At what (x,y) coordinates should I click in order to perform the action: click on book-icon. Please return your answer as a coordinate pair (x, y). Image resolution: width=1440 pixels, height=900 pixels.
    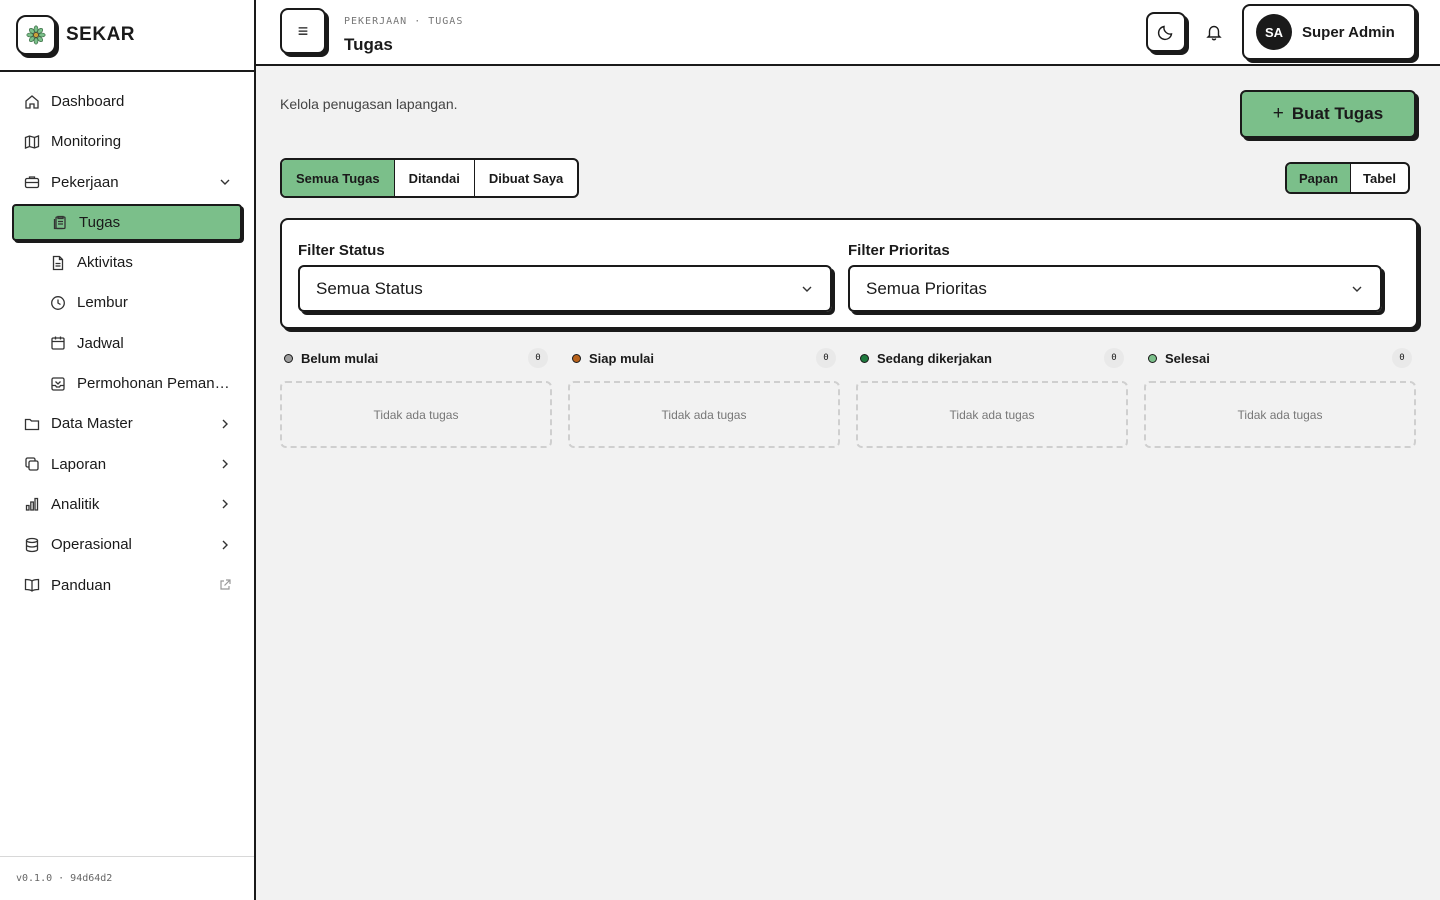
    Looking at the image, I should click on (32, 585).